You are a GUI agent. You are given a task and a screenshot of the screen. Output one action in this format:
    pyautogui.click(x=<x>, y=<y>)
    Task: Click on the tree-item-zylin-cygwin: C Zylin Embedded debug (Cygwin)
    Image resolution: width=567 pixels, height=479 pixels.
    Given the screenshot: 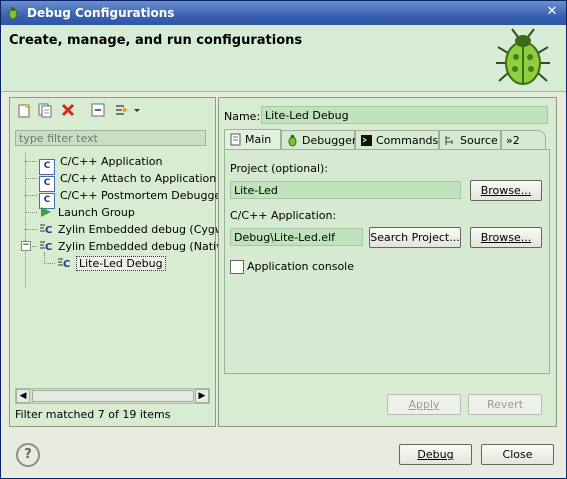 What is the action you would take?
    pyautogui.click(x=138, y=230)
    